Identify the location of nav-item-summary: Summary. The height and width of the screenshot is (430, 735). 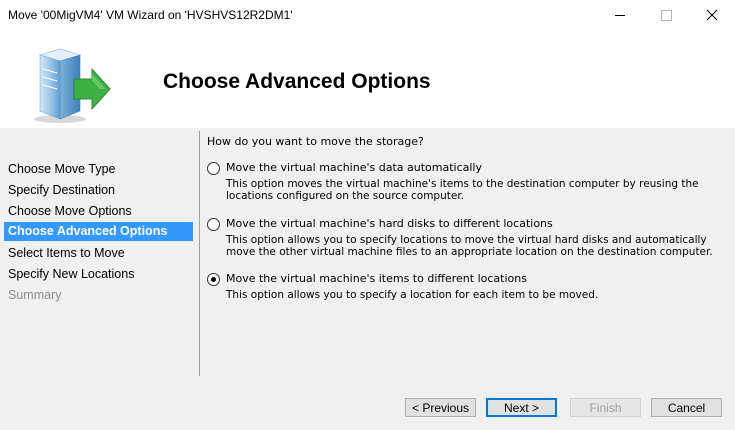
(35, 295).